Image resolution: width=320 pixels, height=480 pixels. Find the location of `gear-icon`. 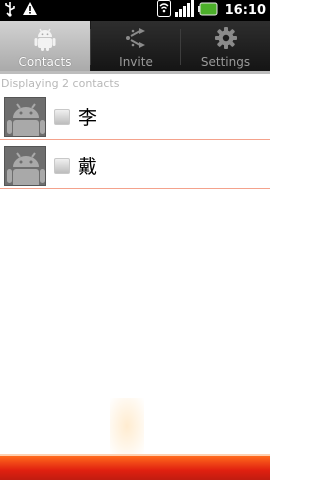

gear-icon is located at coordinates (226, 39).